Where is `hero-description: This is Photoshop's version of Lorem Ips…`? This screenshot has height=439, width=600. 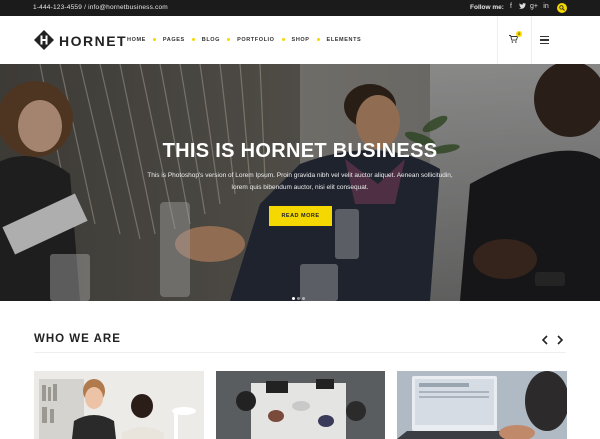
hero-description: This is Photoshop's version of Lorem Ips… is located at coordinates (300, 181).